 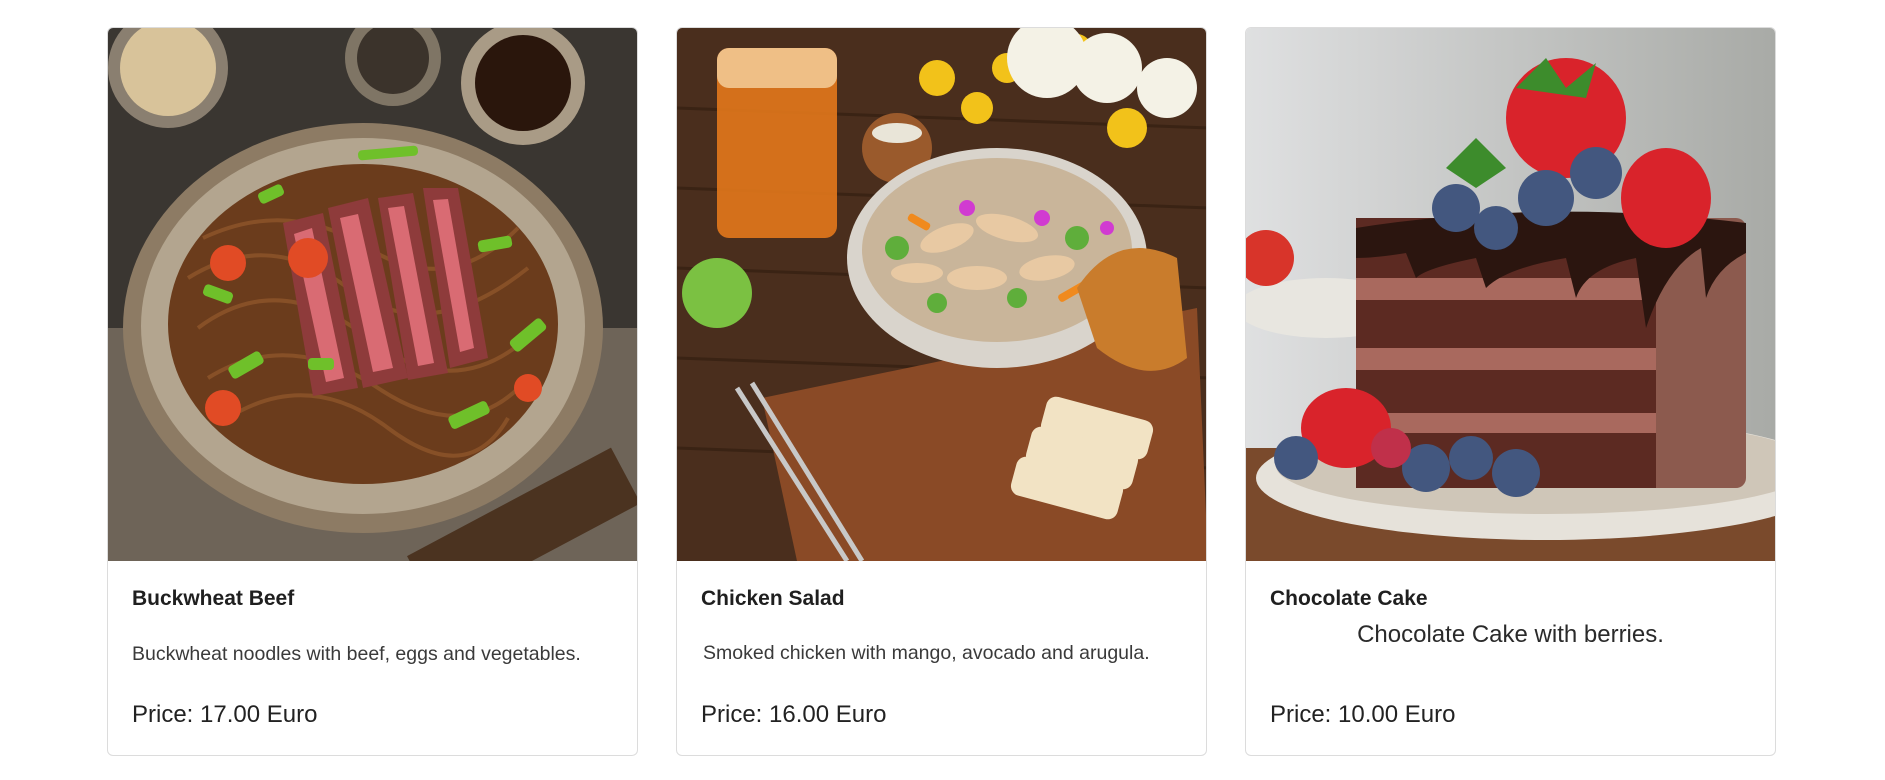 What do you see at coordinates (1510, 634) in the screenshot?
I see `dish-description: Chocolate Cake with berries.` at bounding box center [1510, 634].